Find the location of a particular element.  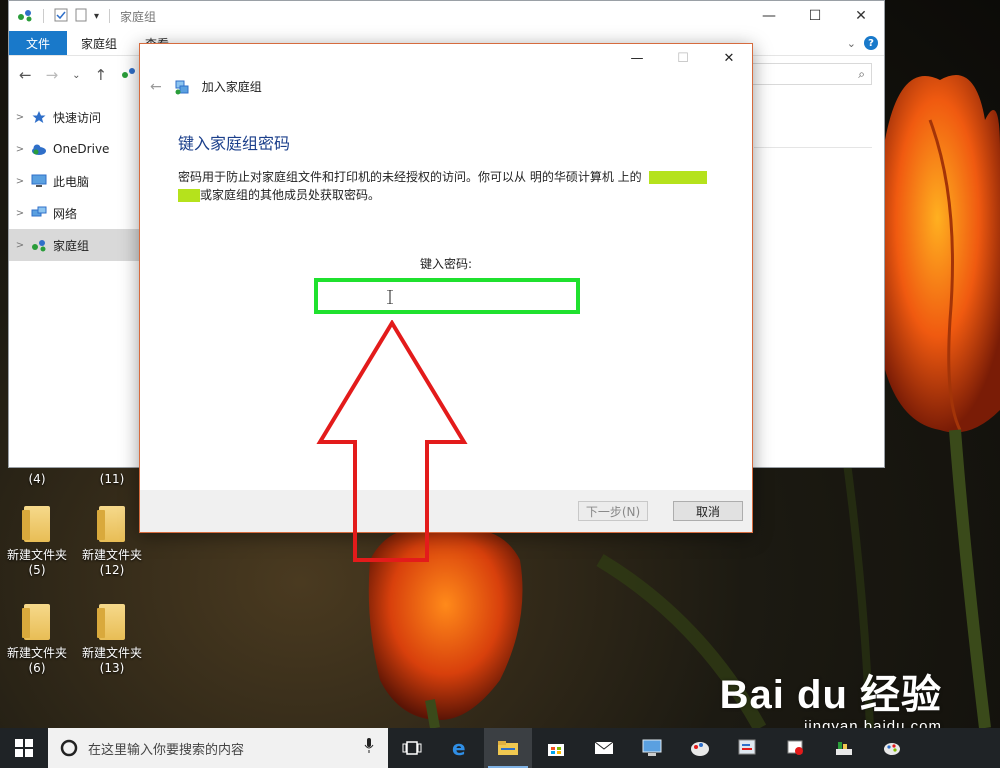

nav-item-label: 家庭组 is located at coordinates (71, 245).